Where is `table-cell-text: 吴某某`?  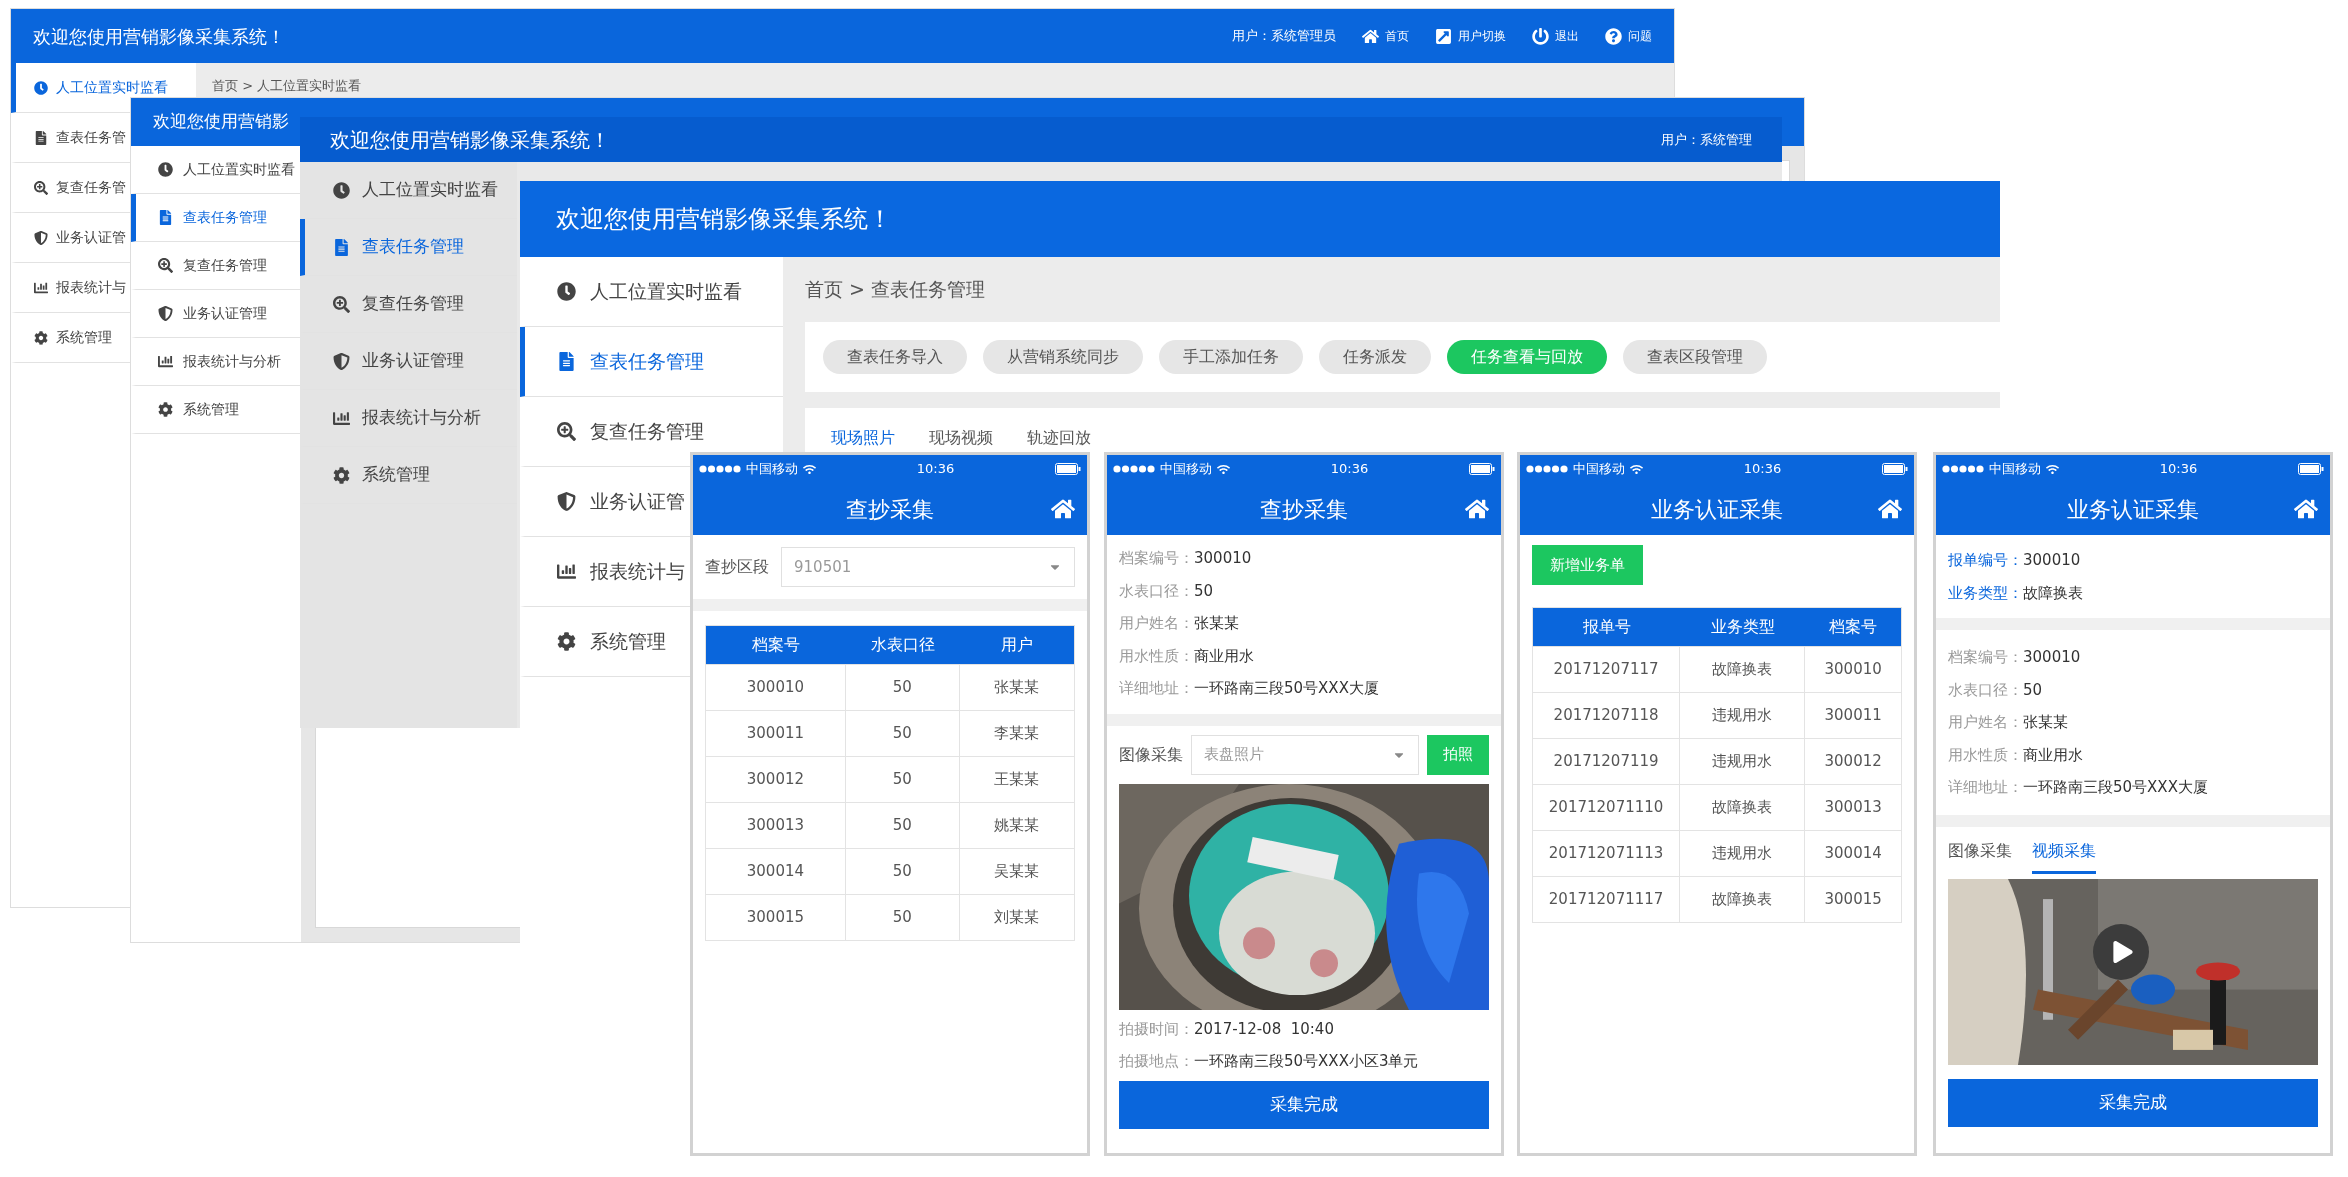
table-cell-text: 吴某某 is located at coordinates (1017, 872).